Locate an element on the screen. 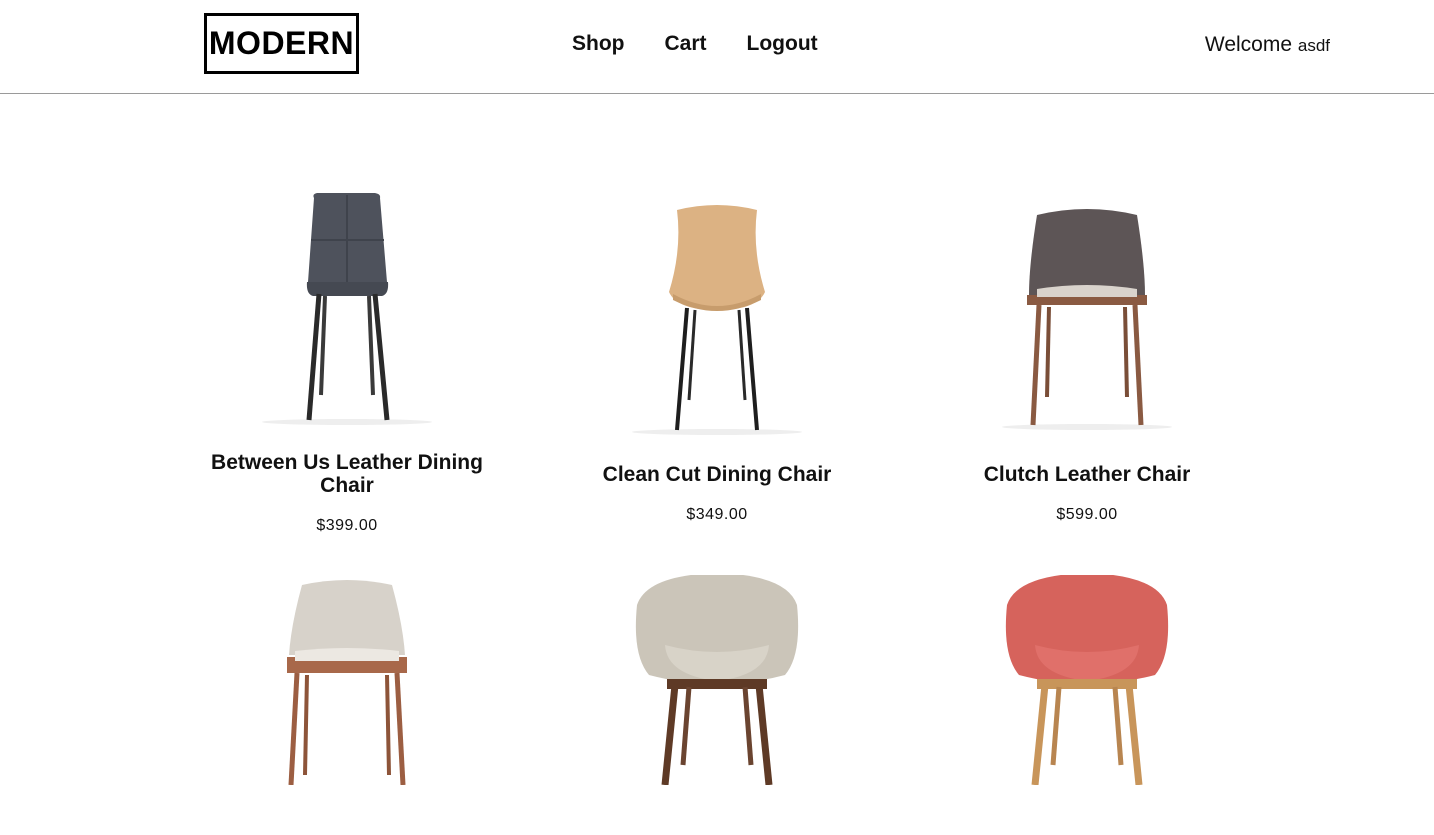 The width and height of the screenshot is (1434, 835). dining-chair-wood-icon is located at coordinates (717, 330).